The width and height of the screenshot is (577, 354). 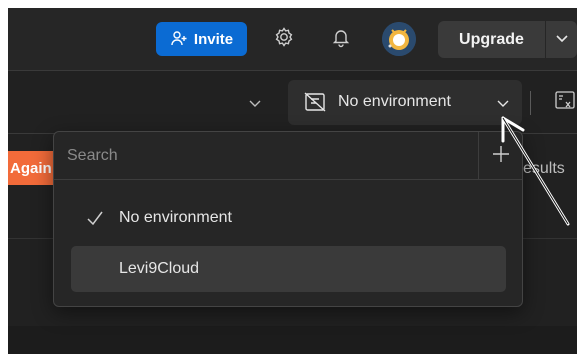 What do you see at coordinates (530, 103) in the screenshot?
I see `toolbar-divider` at bounding box center [530, 103].